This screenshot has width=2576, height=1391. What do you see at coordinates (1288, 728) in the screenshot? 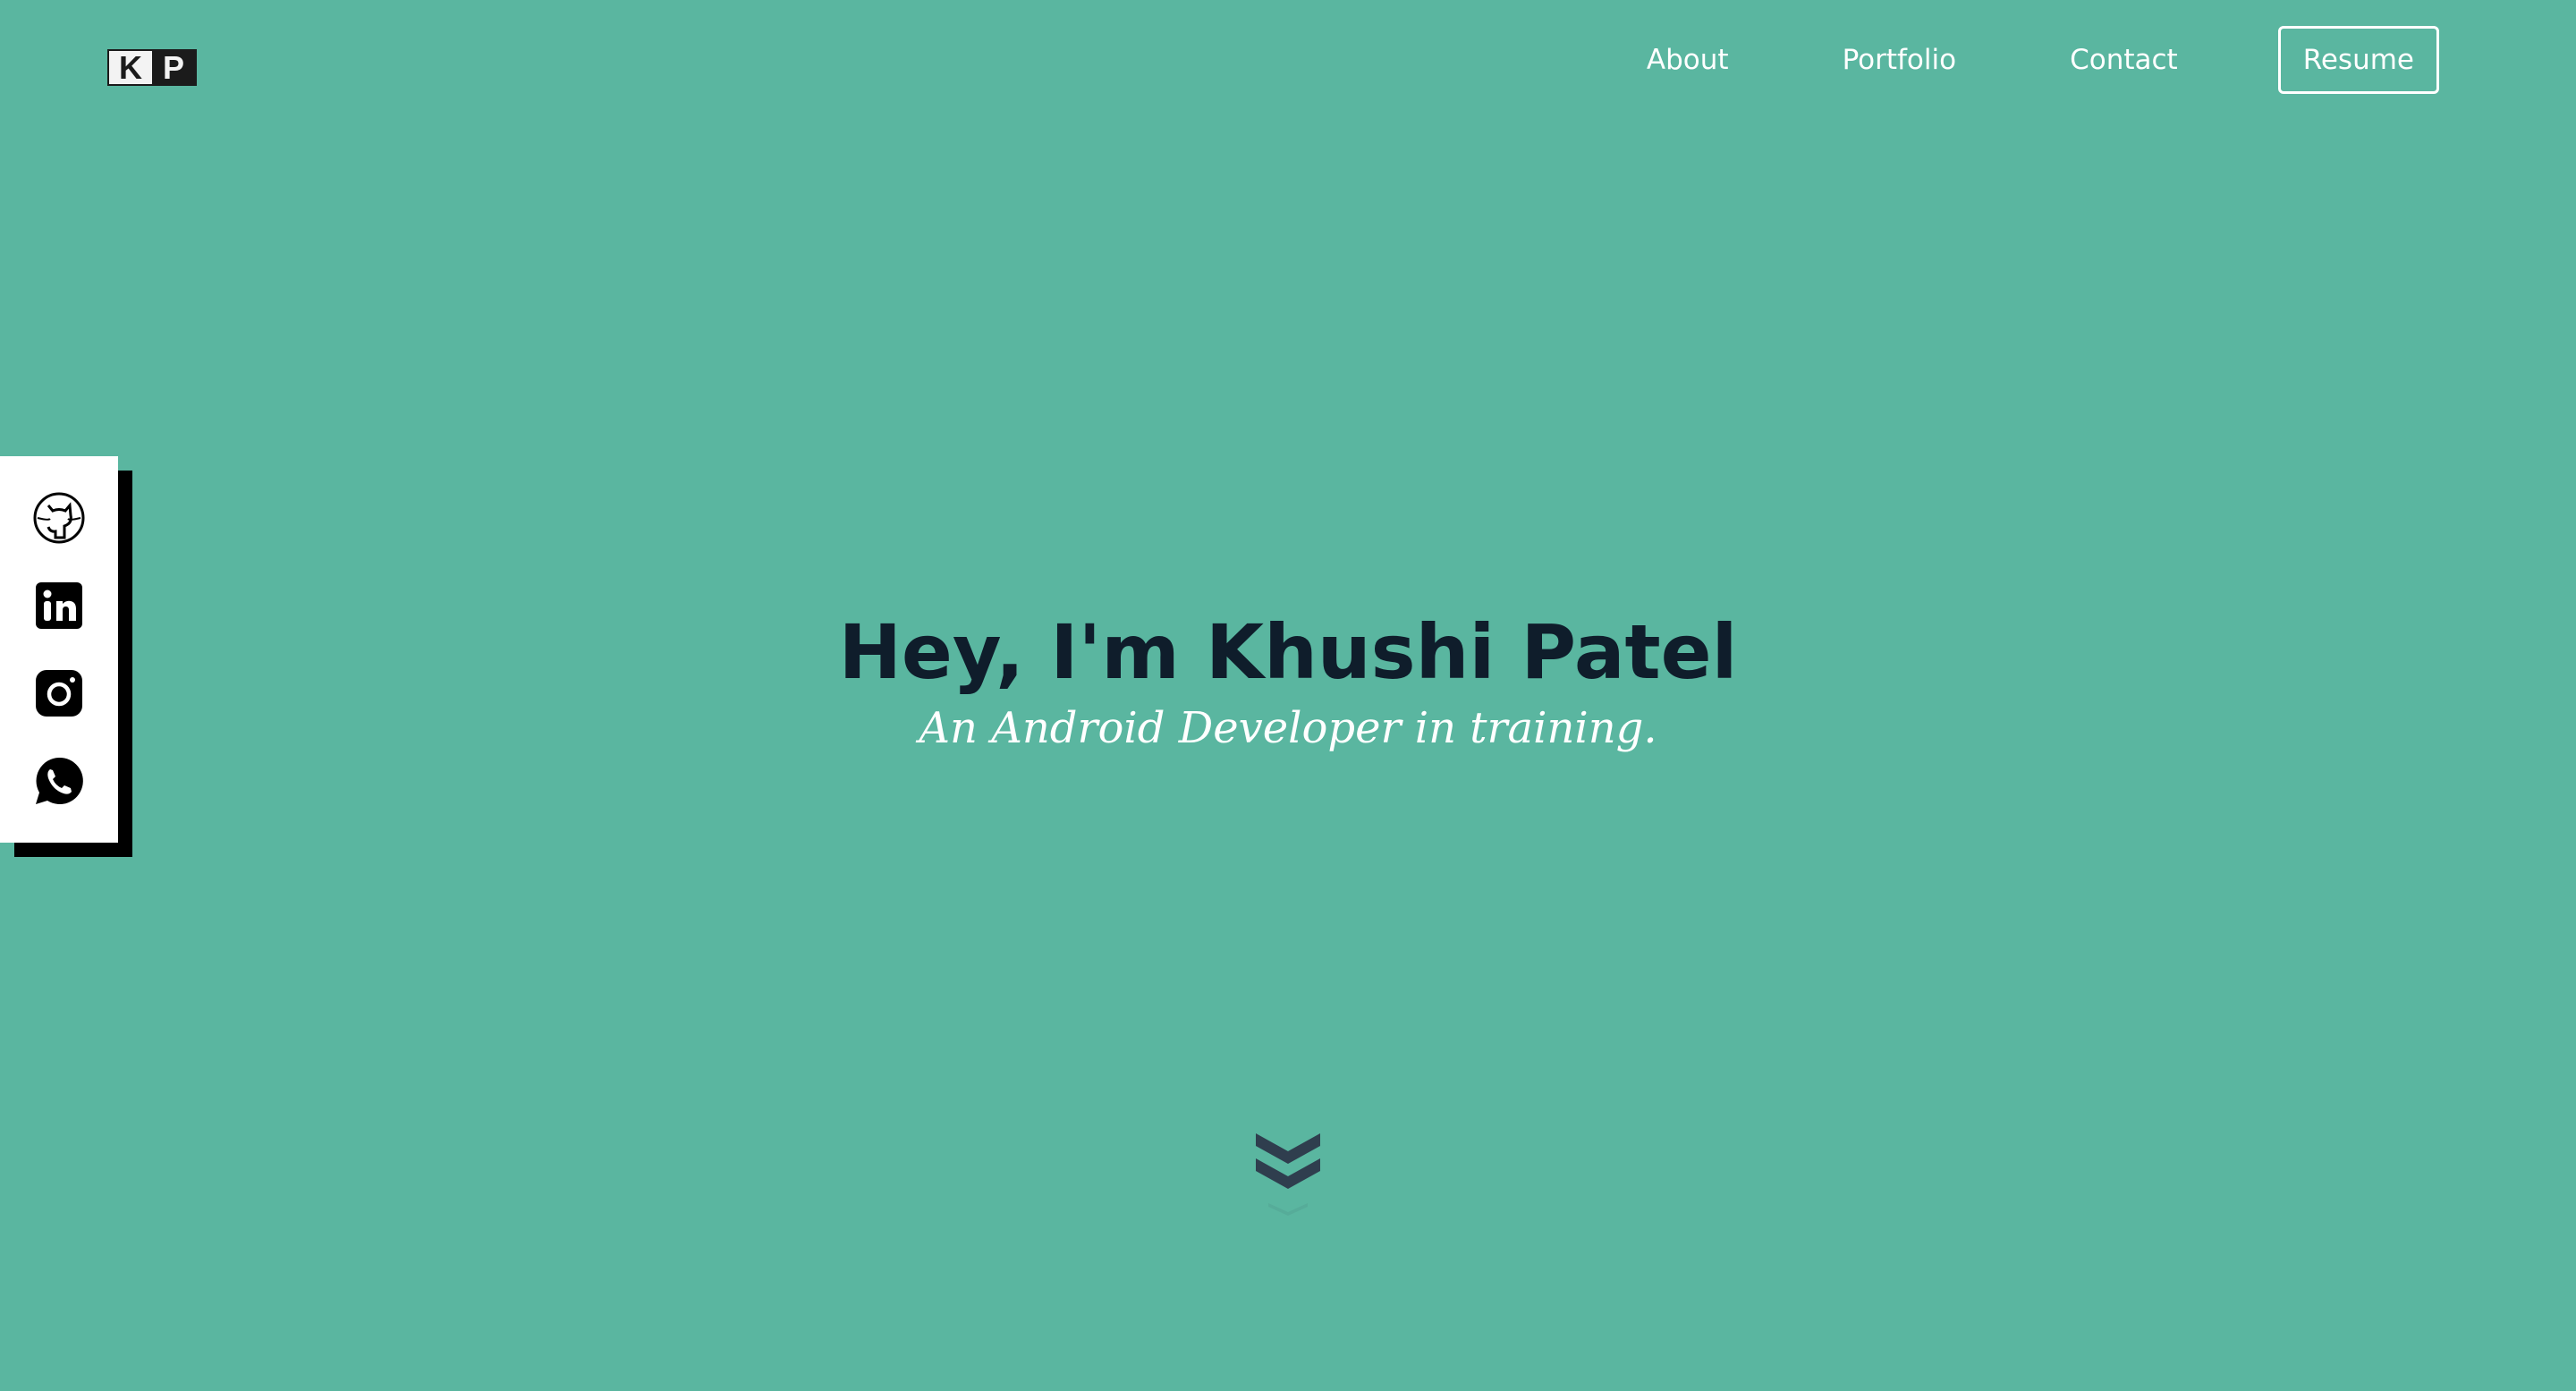
I see `hero-subtitle: An Android Developer in training.` at bounding box center [1288, 728].